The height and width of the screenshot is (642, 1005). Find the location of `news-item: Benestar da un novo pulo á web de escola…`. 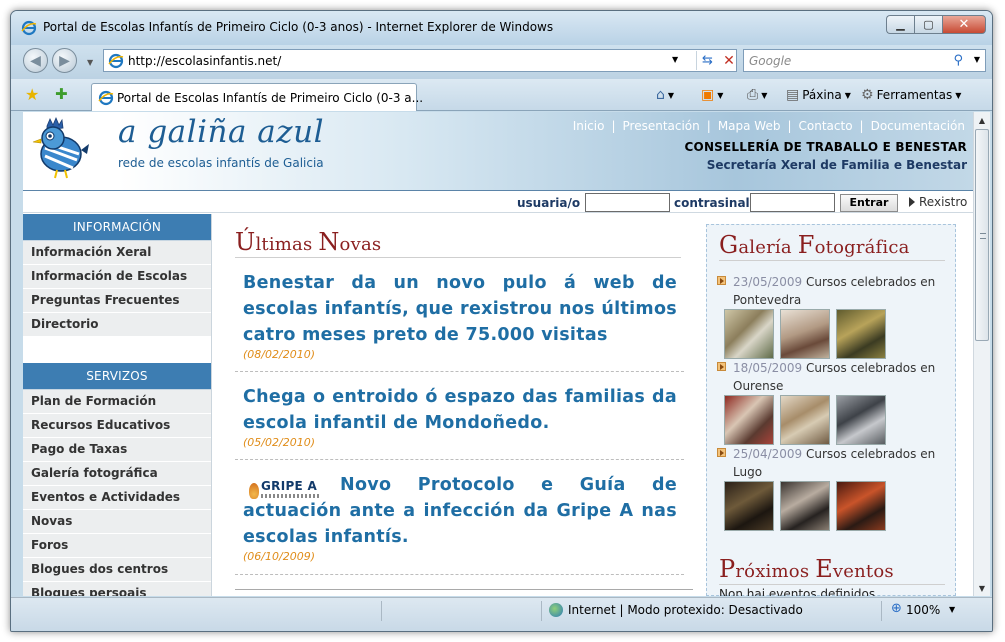

news-item: Benestar da un novo pulo á web de escola… is located at coordinates (460, 315).